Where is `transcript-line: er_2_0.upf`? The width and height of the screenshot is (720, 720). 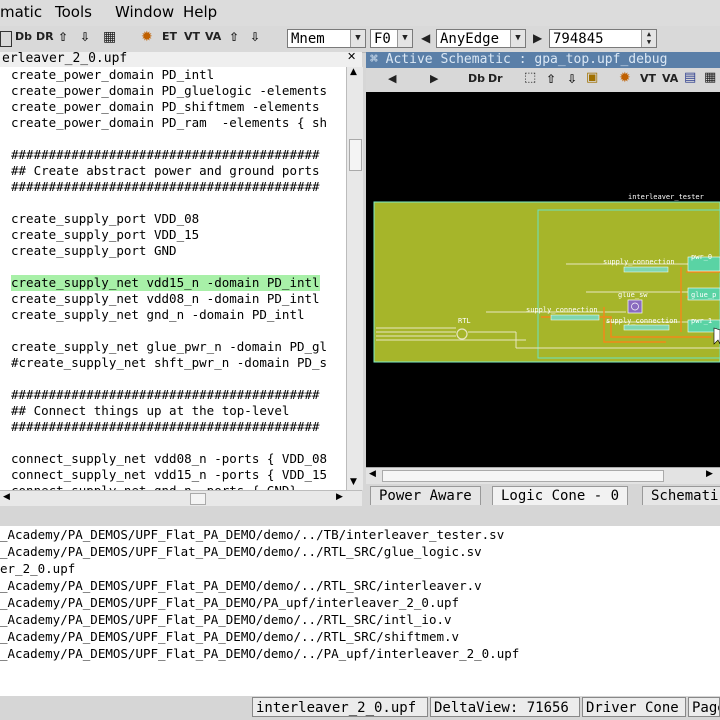
transcript-line: er_2_0.upf is located at coordinates (38, 568).